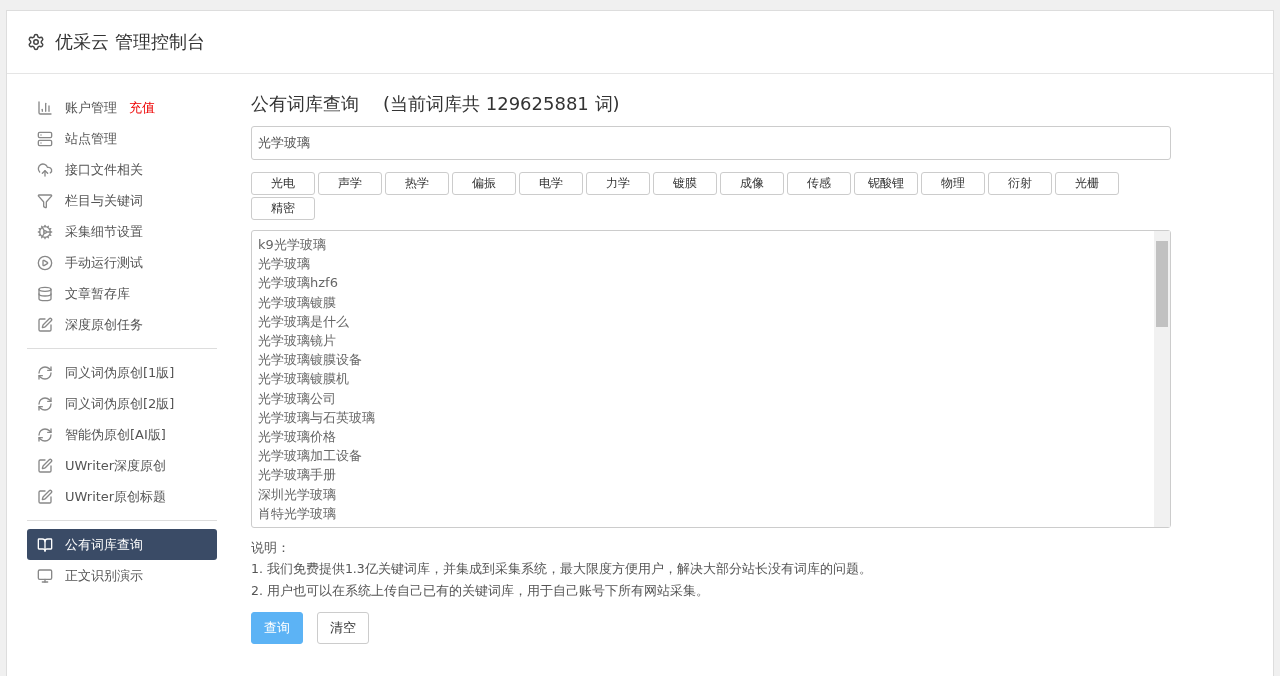 This screenshot has width=1280, height=676. What do you see at coordinates (551, 183) in the screenshot?
I see `tag-button: 电学` at bounding box center [551, 183].